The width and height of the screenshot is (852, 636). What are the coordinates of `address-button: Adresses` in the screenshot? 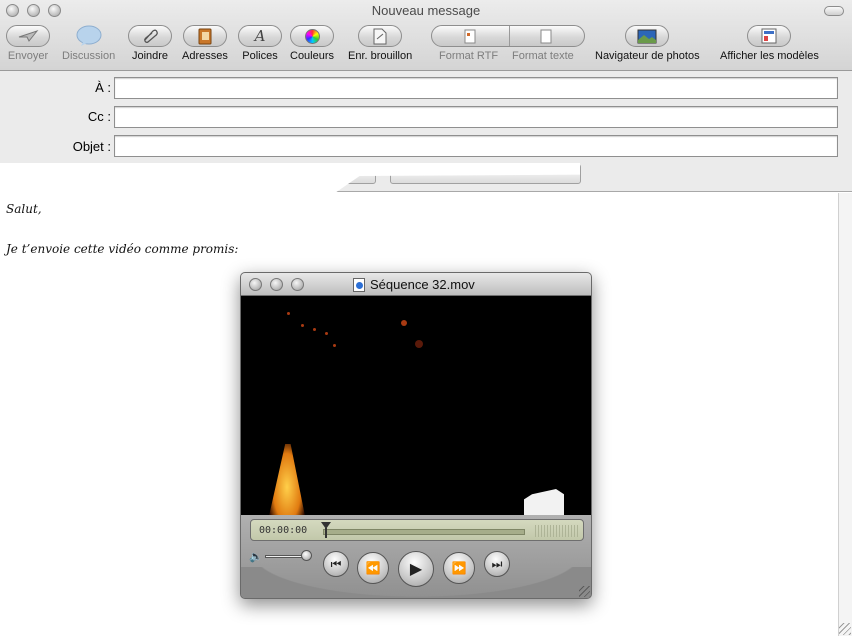 It's located at (205, 43).